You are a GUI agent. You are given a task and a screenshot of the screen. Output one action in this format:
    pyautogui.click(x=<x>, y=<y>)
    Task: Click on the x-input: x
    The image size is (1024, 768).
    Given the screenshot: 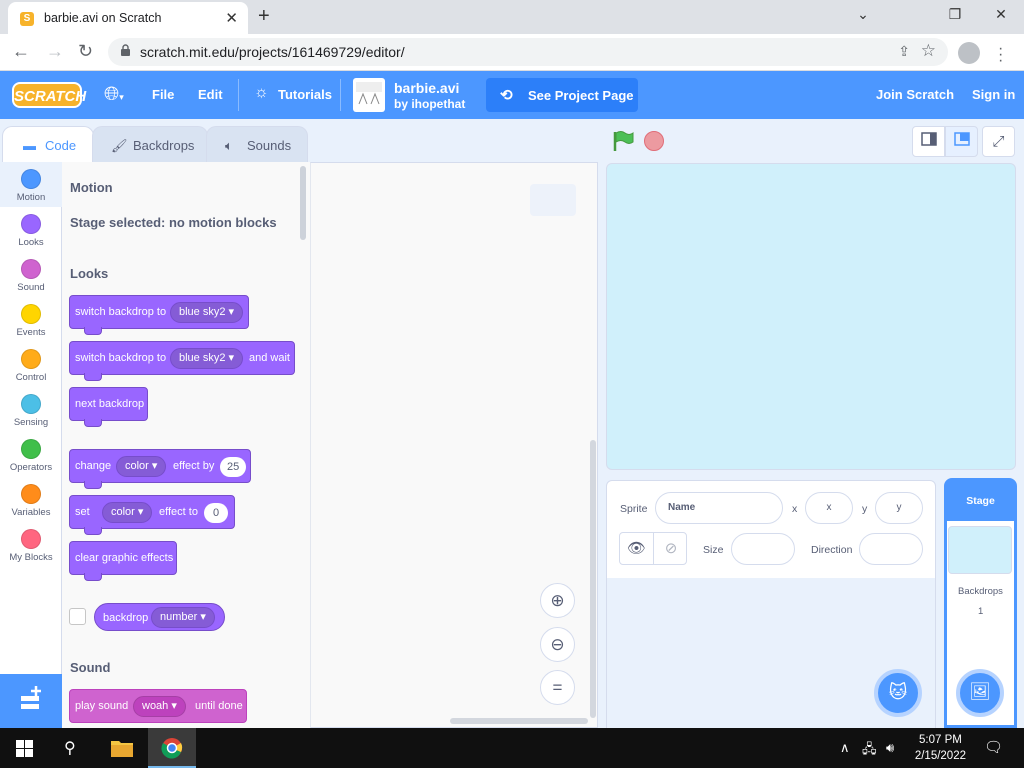 What is the action you would take?
    pyautogui.click(x=829, y=508)
    